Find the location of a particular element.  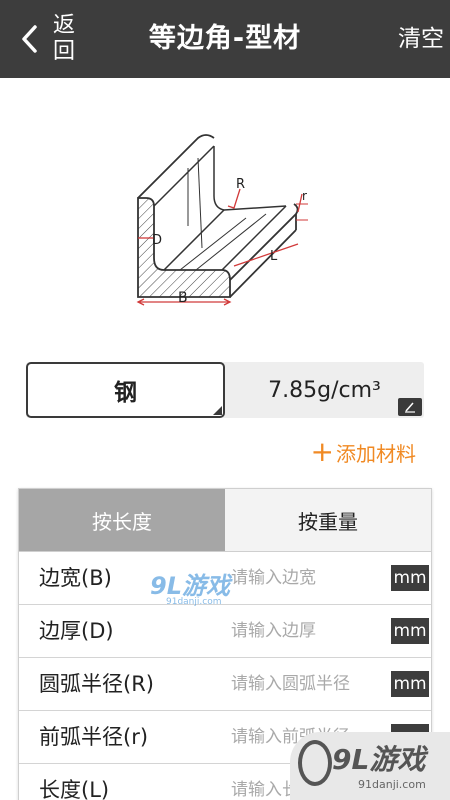

density-value: 7.85g/cm³ is located at coordinates (324, 390).